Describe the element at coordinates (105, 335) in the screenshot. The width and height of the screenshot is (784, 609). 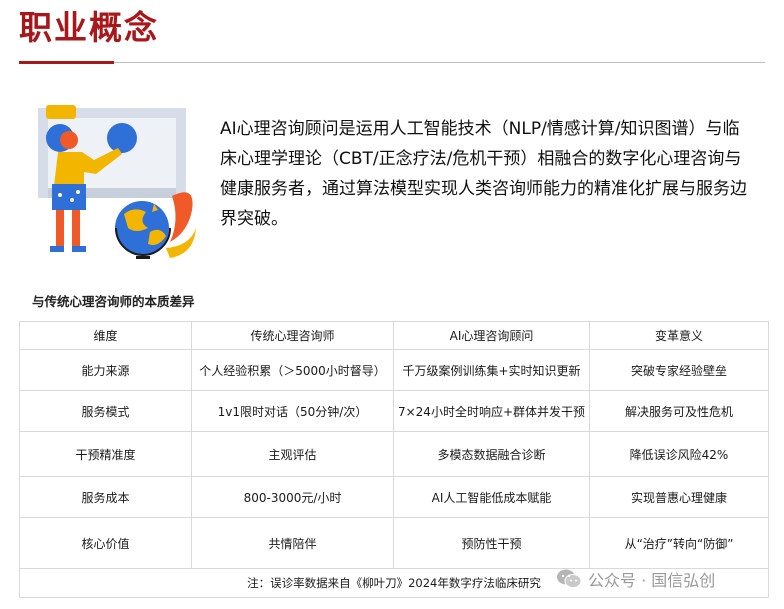
I see `header-dimension: 维度` at that location.